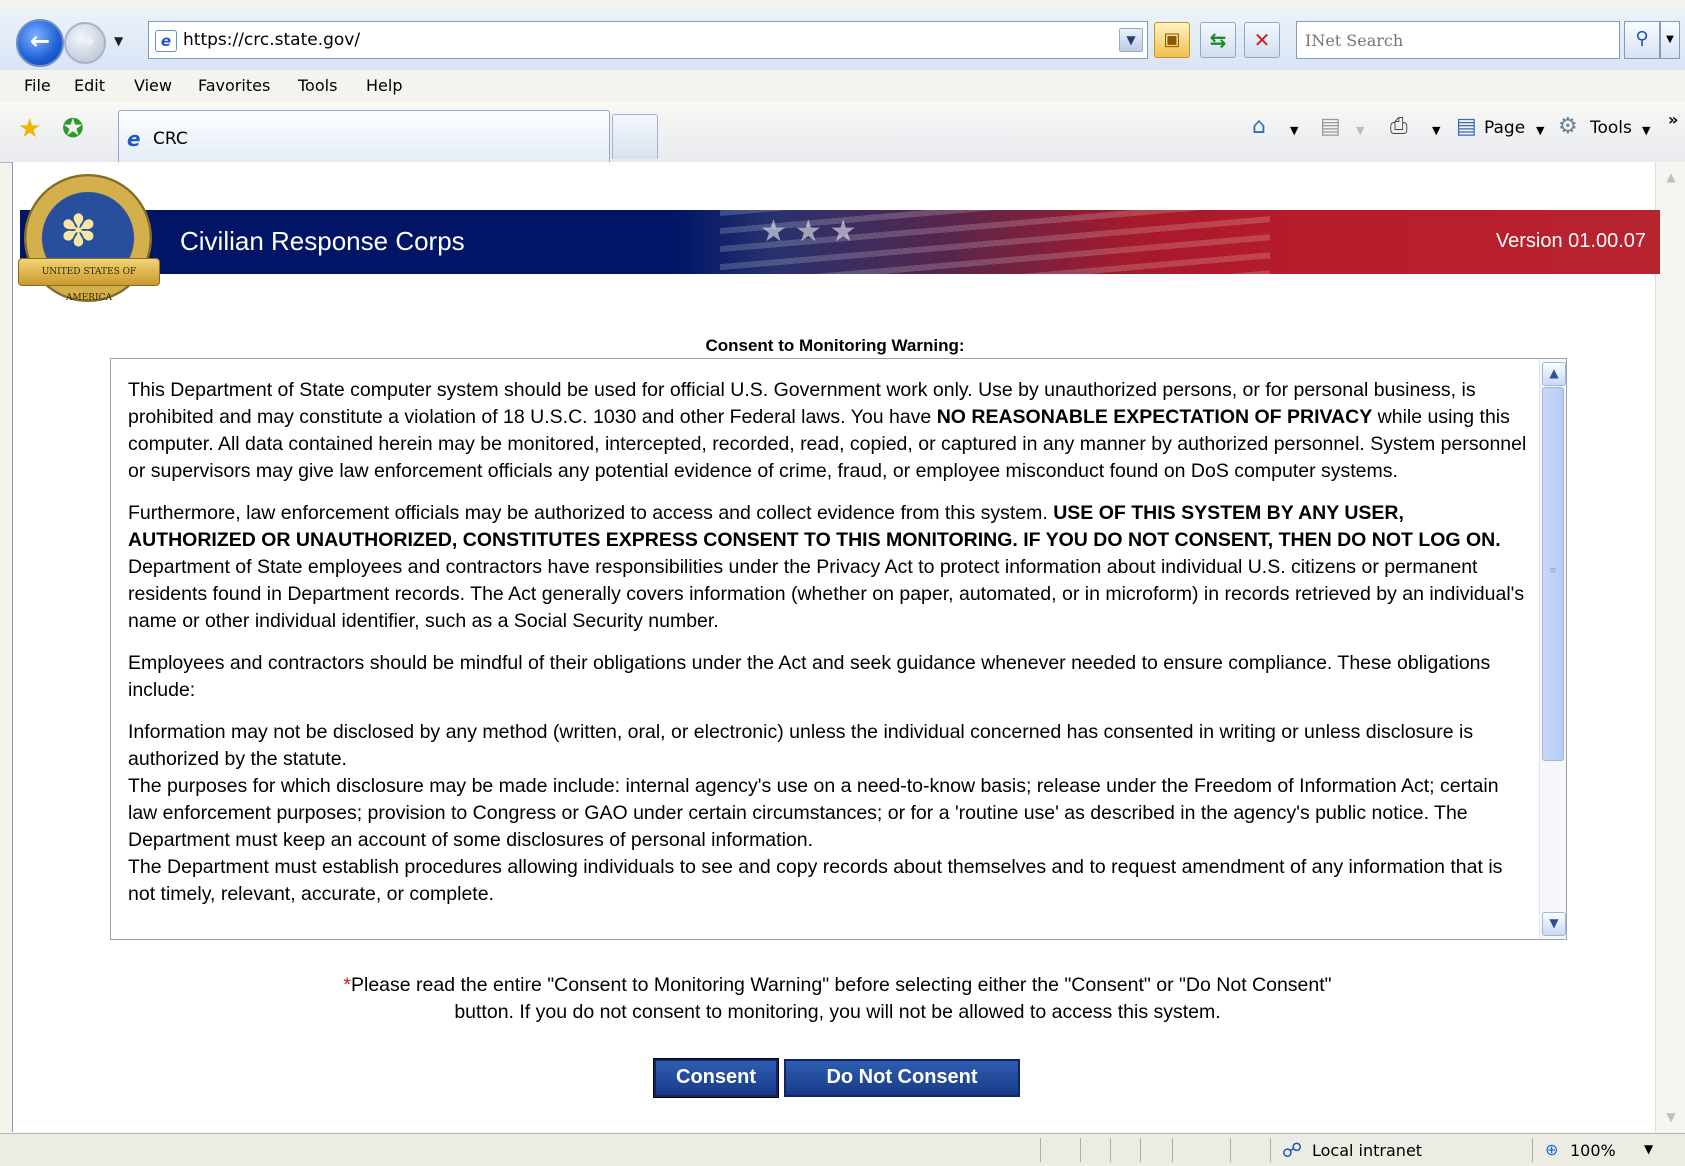 The width and height of the screenshot is (1685, 1166). I want to click on back-arrow-icon: ←, so click(40, 41).